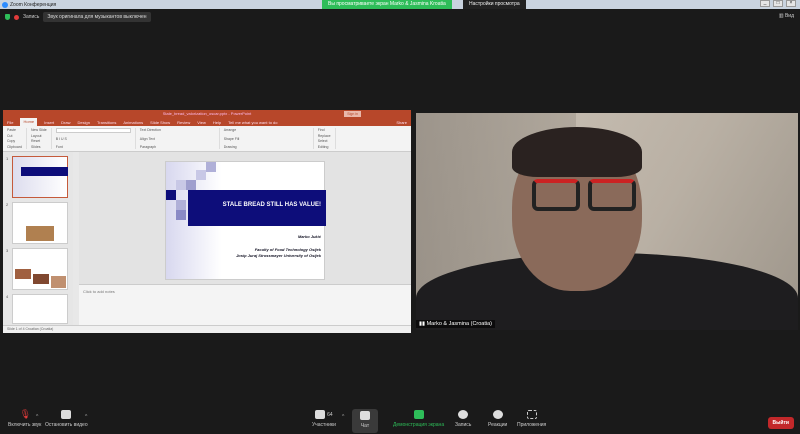  I want to click on tab-review: Review, so click(183, 122).